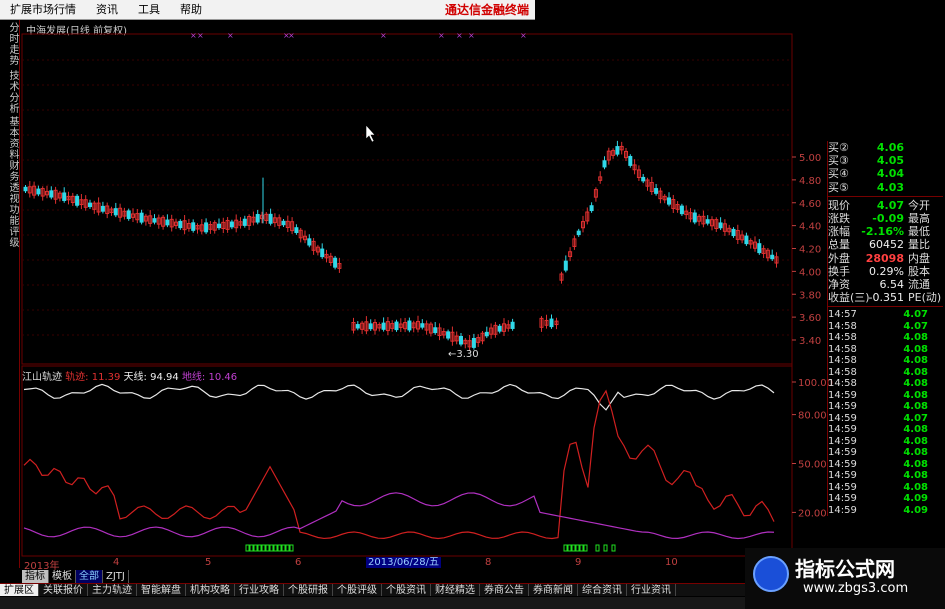 This screenshot has width=945, height=609. I want to click on tab-all: 全部, so click(89, 576).